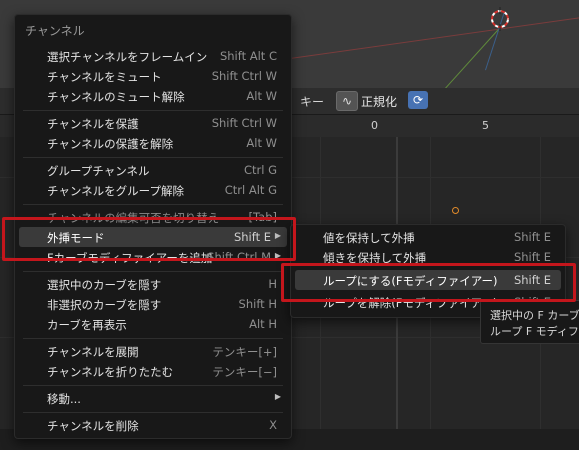 The width and height of the screenshot is (579, 450). Describe the element at coordinates (455, 210) in the screenshot. I see `keyframe-point` at that location.